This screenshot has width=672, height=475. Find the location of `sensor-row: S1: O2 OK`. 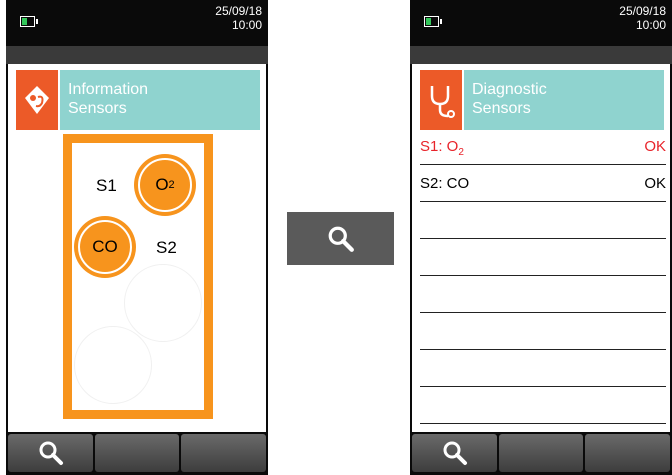

sensor-row: S1: O2 OK is located at coordinates (543, 146).